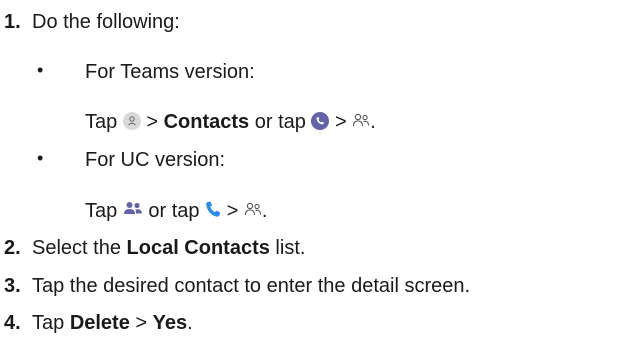  What do you see at coordinates (99, 323) in the screenshot?
I see `delete-label: Delete` at bounding box center [99, 323].